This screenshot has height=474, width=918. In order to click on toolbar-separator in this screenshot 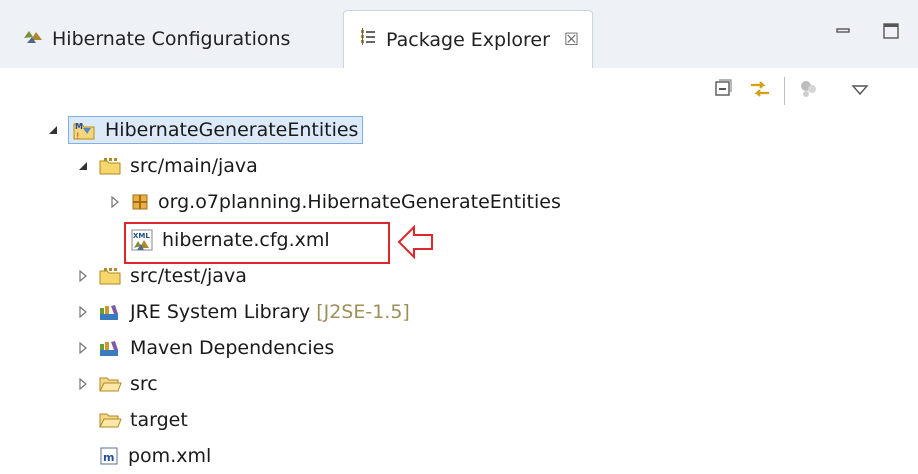, I will do `click(784, 91)`.